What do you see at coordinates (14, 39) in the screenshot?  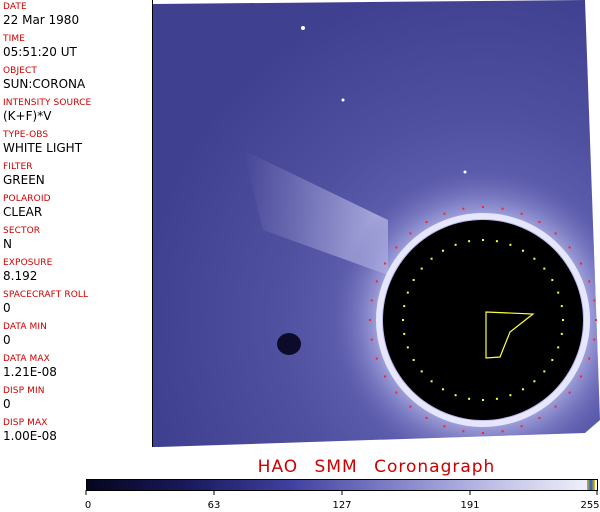 I see `metadata-label: TIME` at bounding box center [14, 39].